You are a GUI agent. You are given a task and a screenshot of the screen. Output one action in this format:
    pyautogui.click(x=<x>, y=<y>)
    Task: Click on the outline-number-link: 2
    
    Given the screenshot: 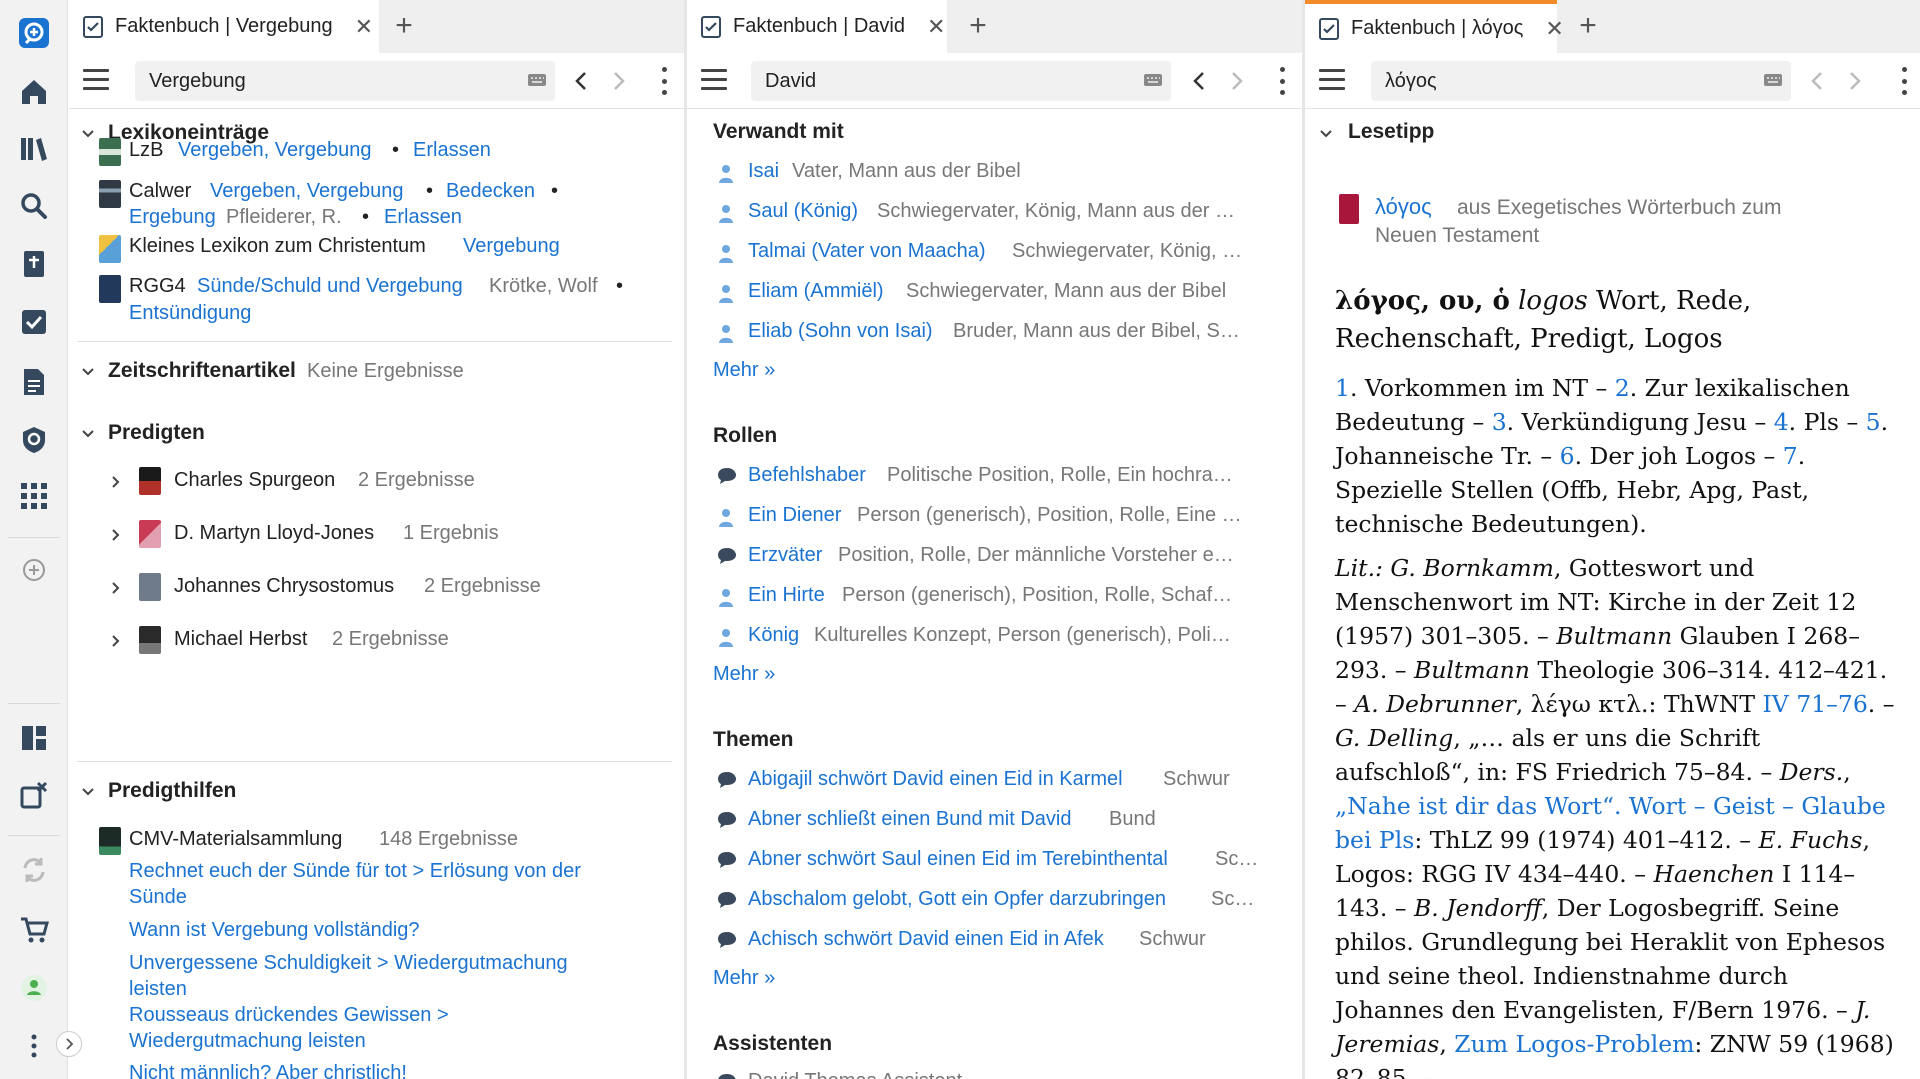 What is the action you would take?
    pyautogui.click(x=1622, y=388)
    